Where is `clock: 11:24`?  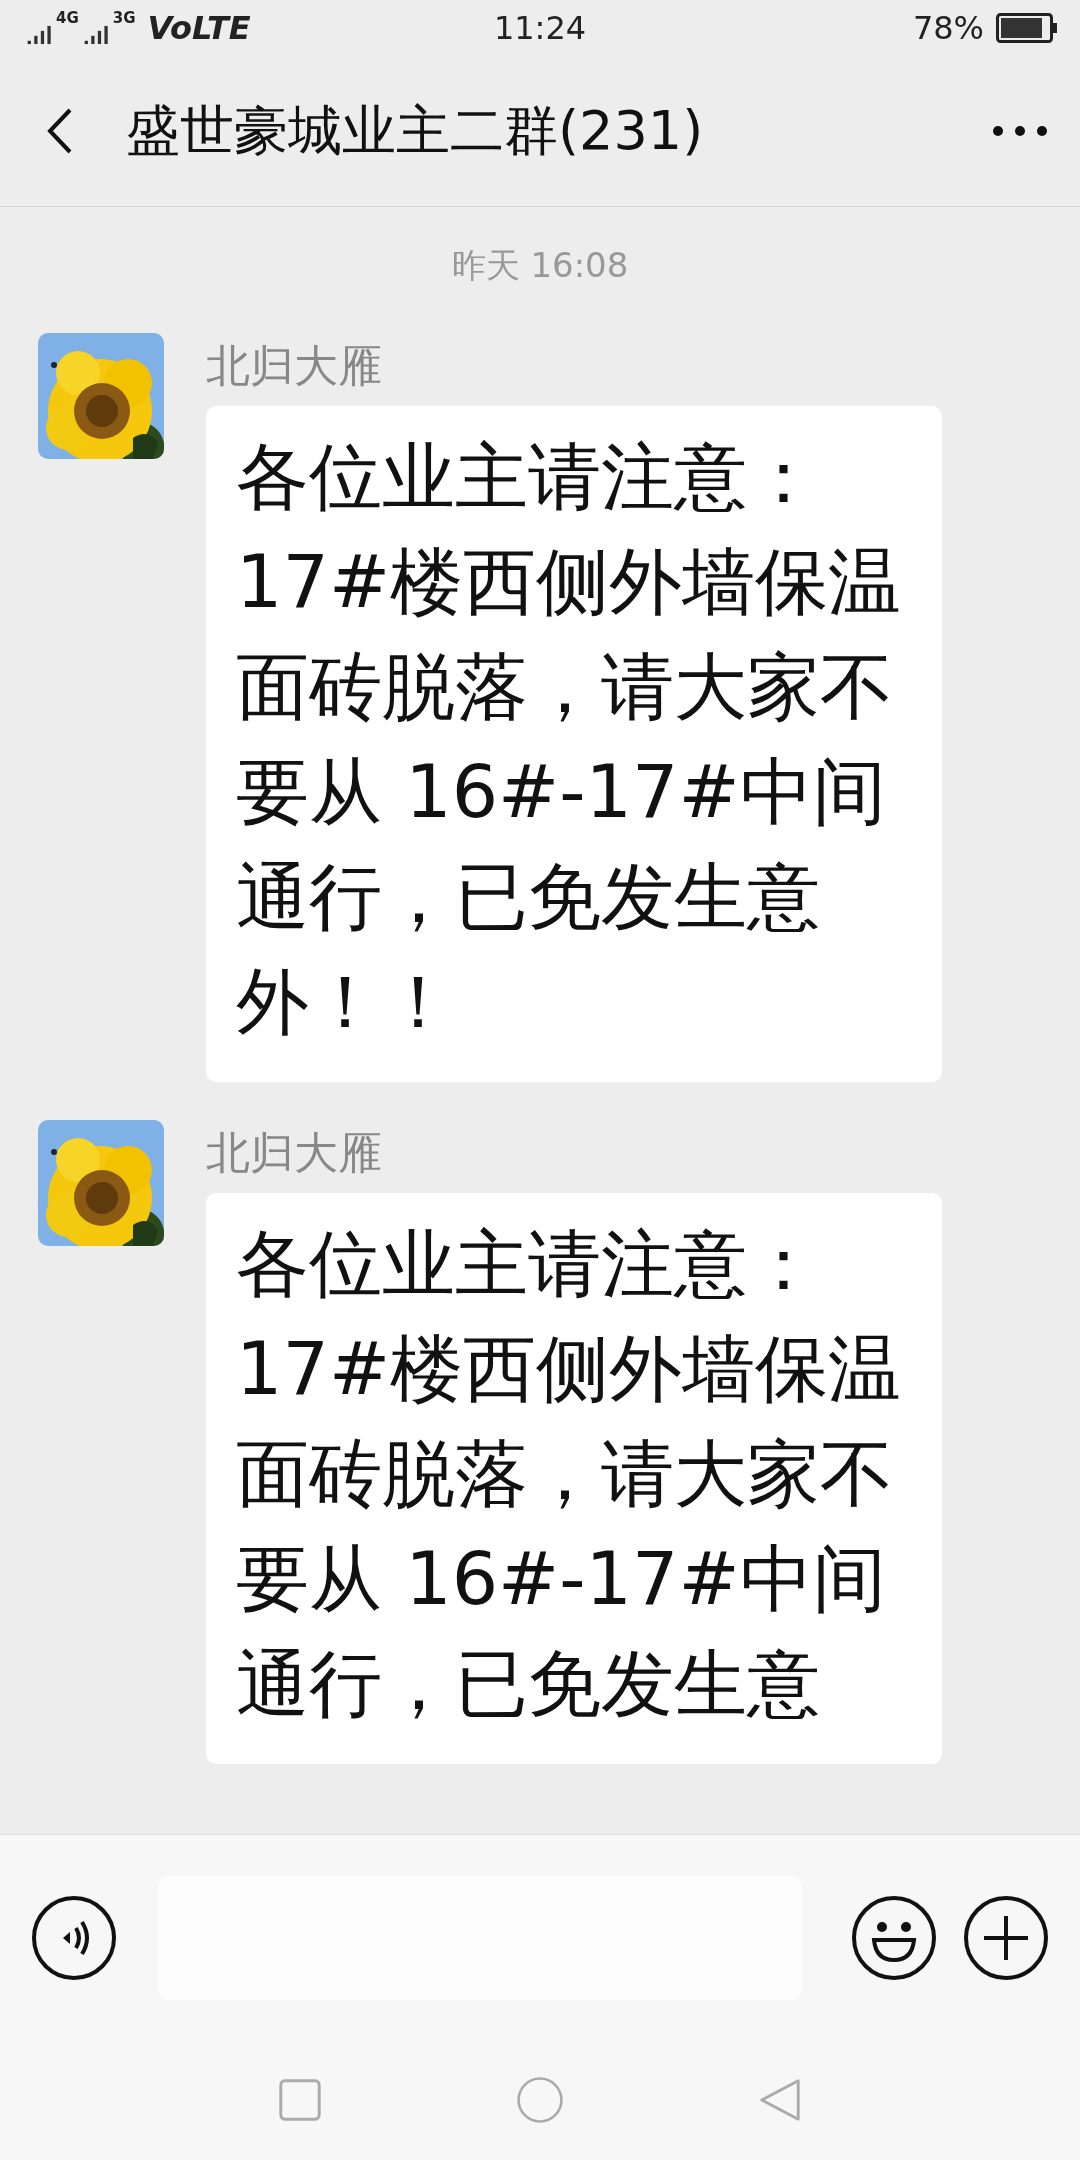
clock: 11:24 is located at coordinates (540, 28).